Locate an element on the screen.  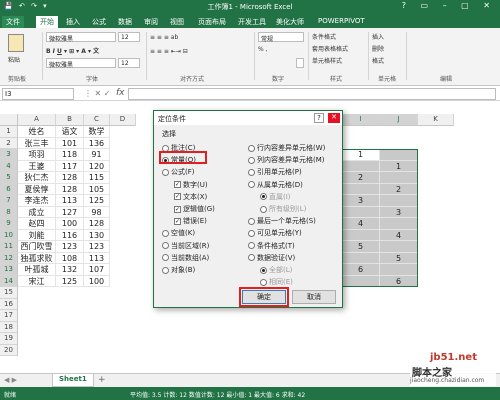
percent-buttons: % , is located at coordinates (263, 49).